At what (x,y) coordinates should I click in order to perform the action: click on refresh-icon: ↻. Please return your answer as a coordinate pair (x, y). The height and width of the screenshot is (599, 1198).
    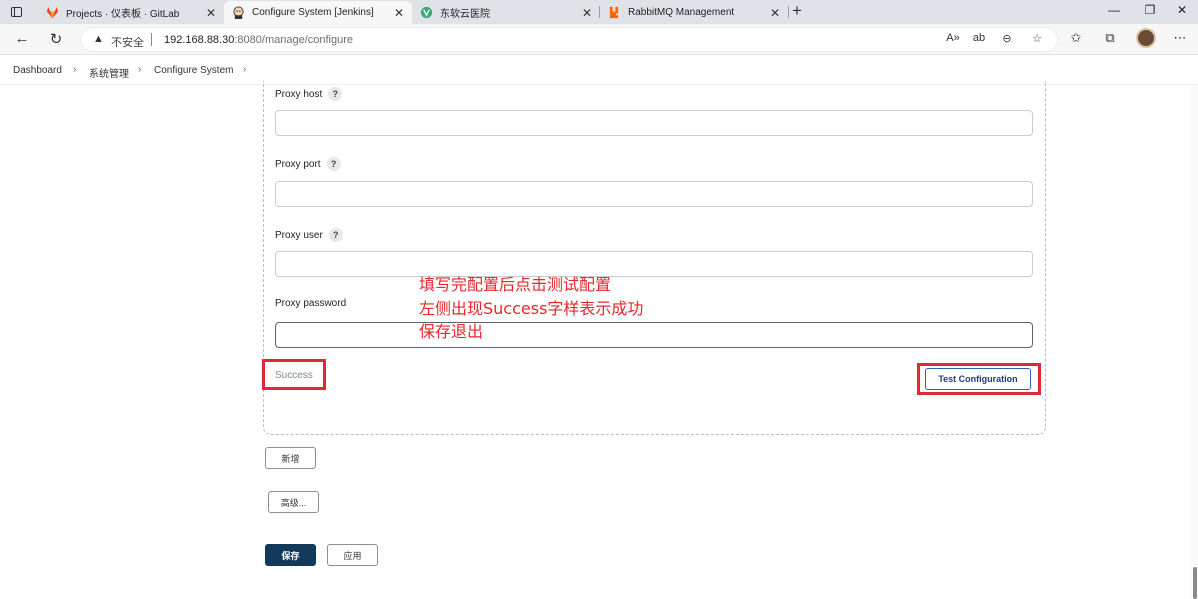
    Looking at the image, I should click on (56, 39).